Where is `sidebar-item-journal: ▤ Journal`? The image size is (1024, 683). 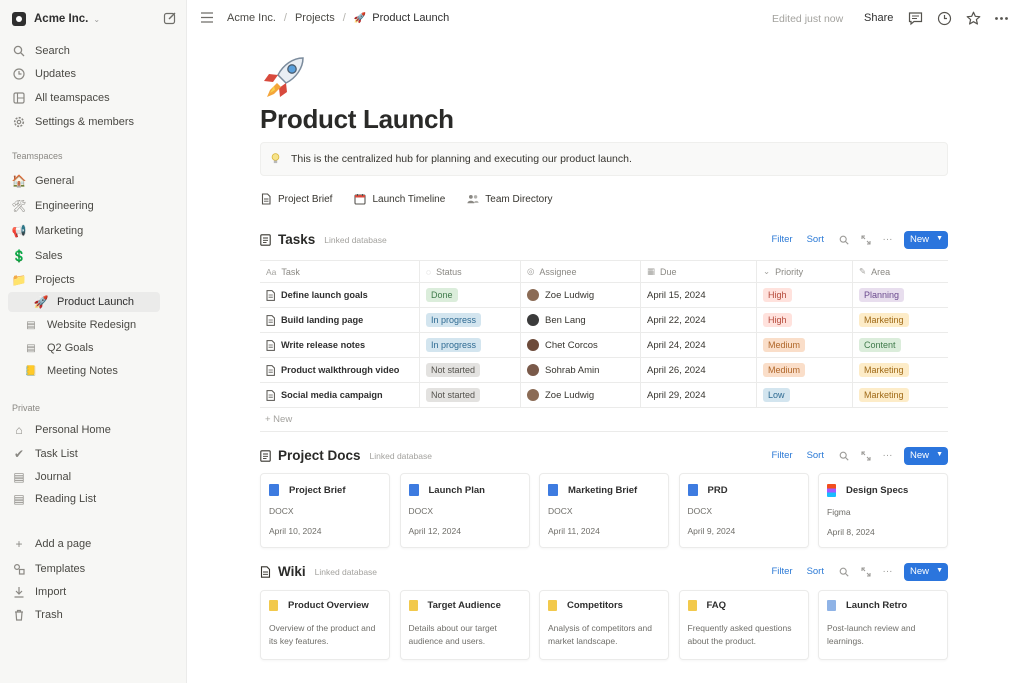 sidebar-item-journal: ▤ Journal is located at coordinates (41, 477).